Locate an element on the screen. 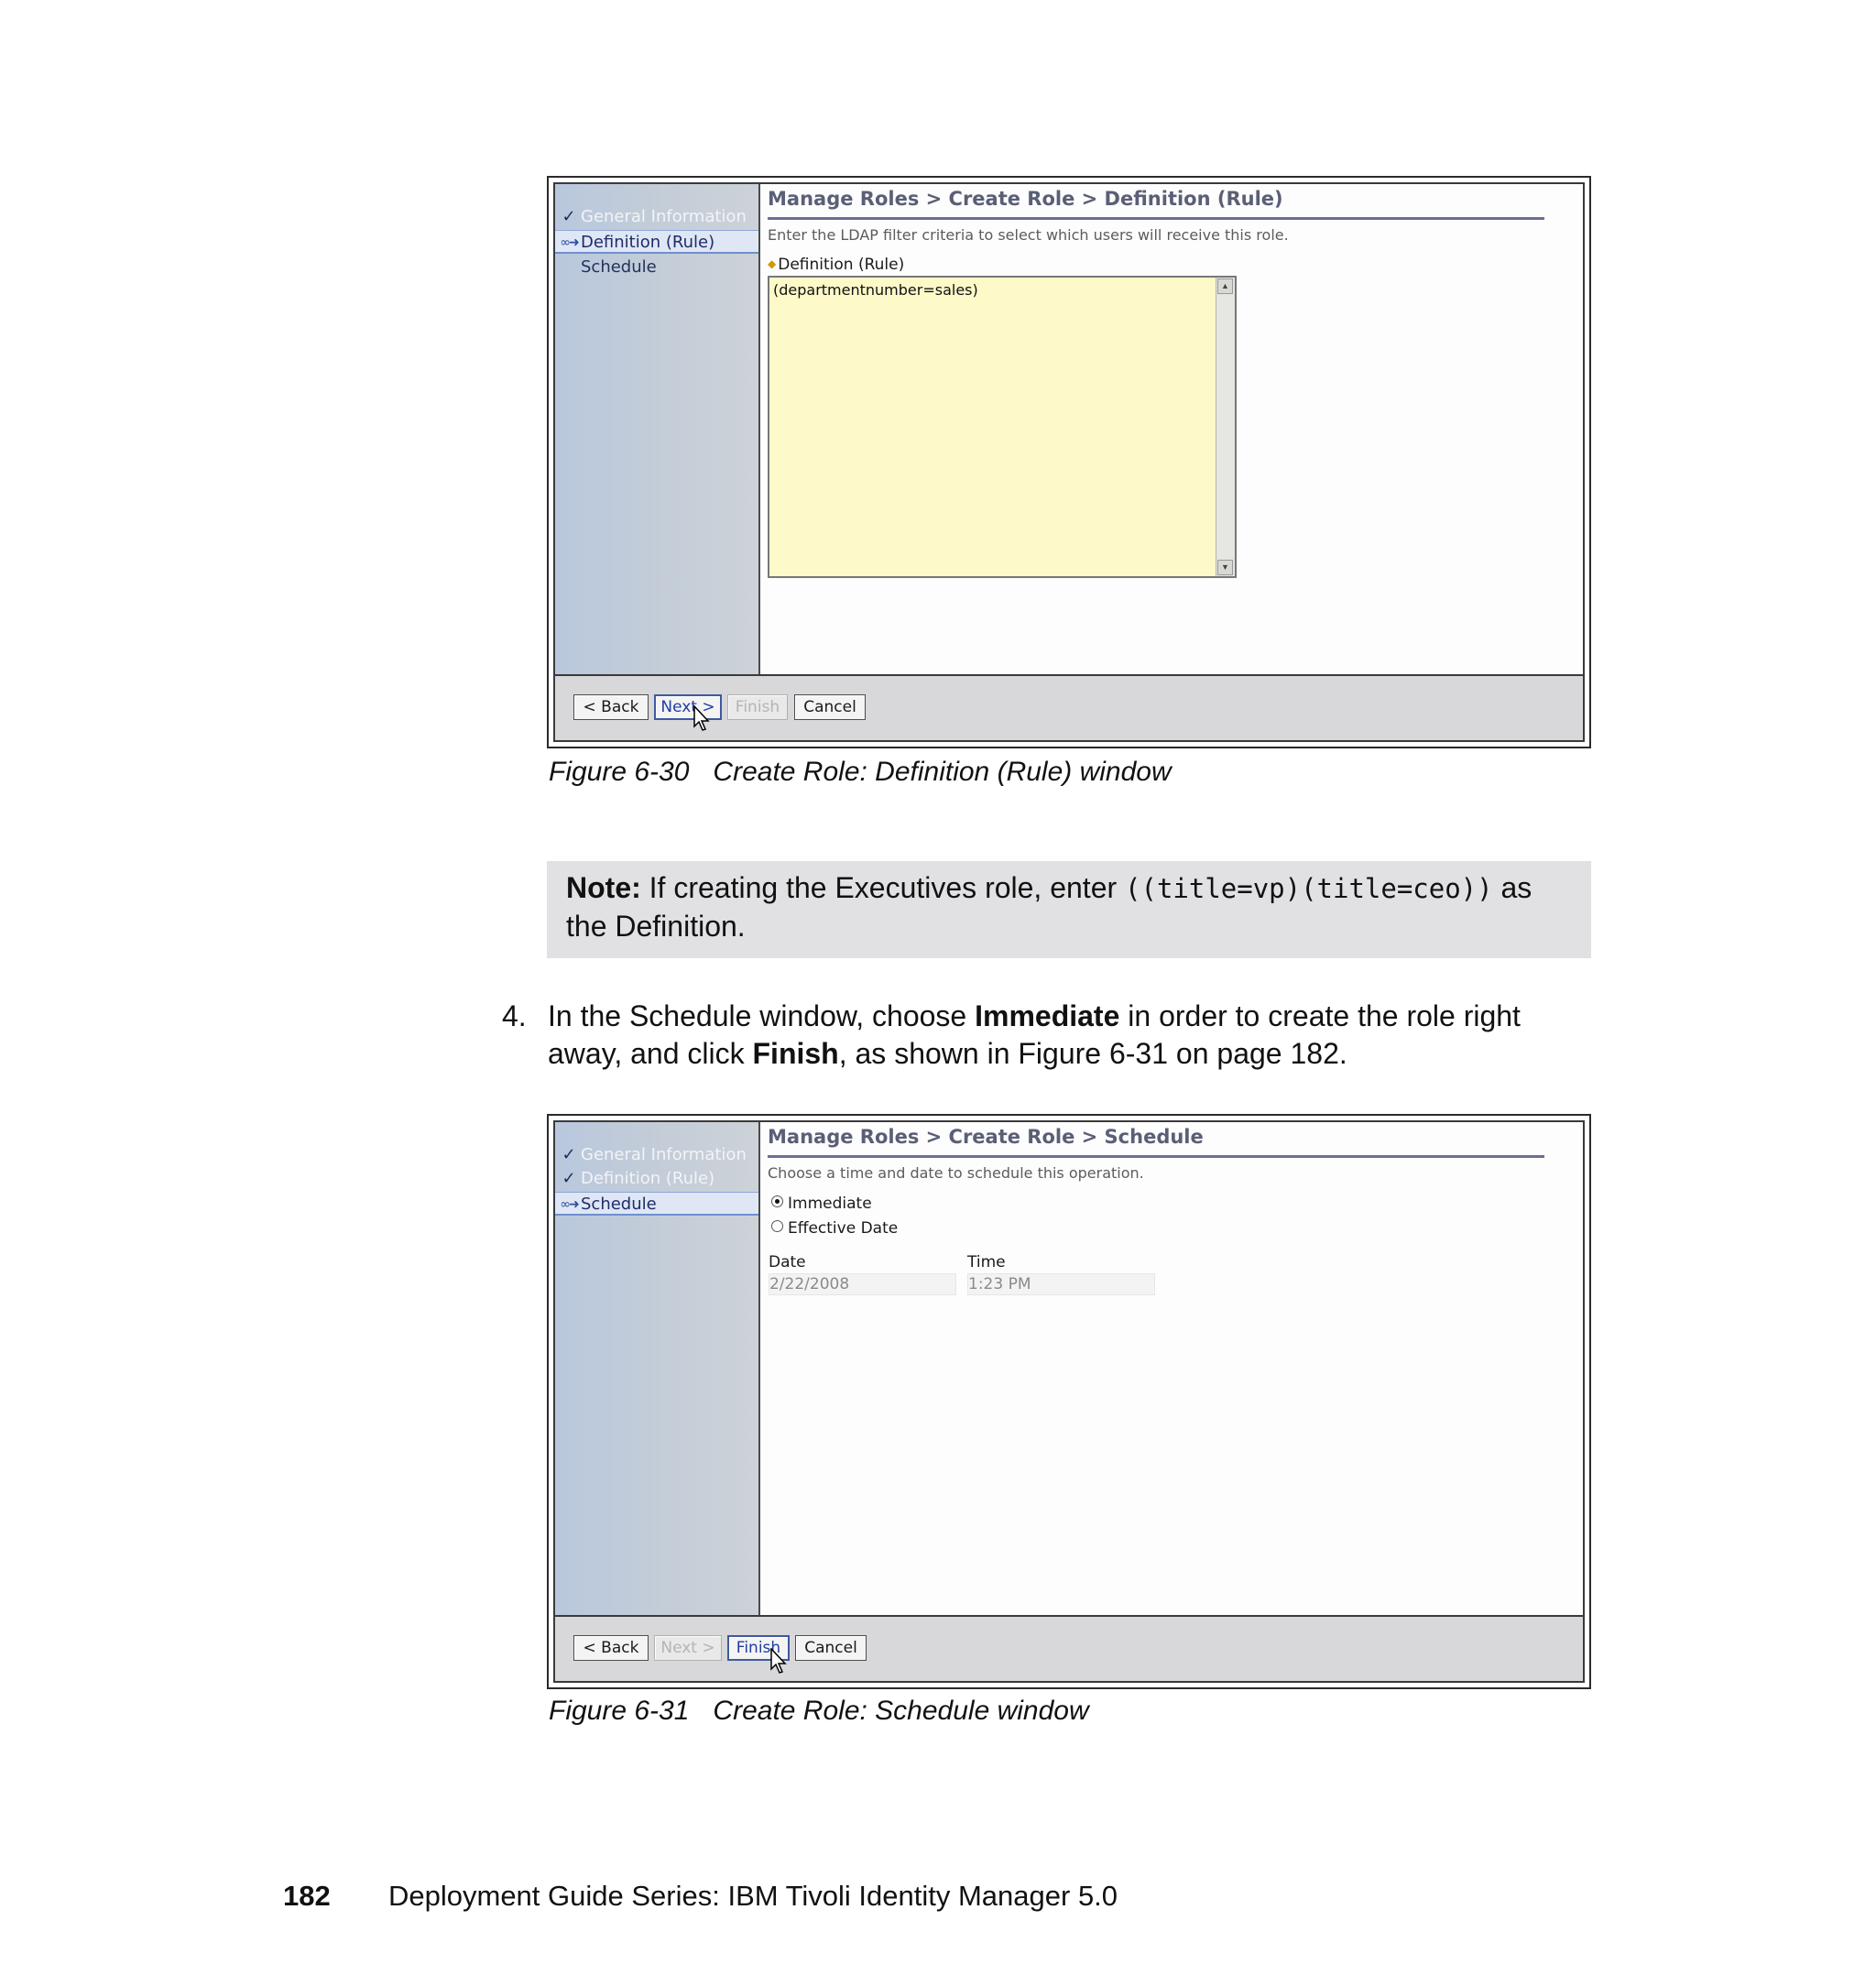 This screenshot has width=1876, height=1986. textarea-scrollbar: ▲ ▼ is located at coordinates (1225, 427).